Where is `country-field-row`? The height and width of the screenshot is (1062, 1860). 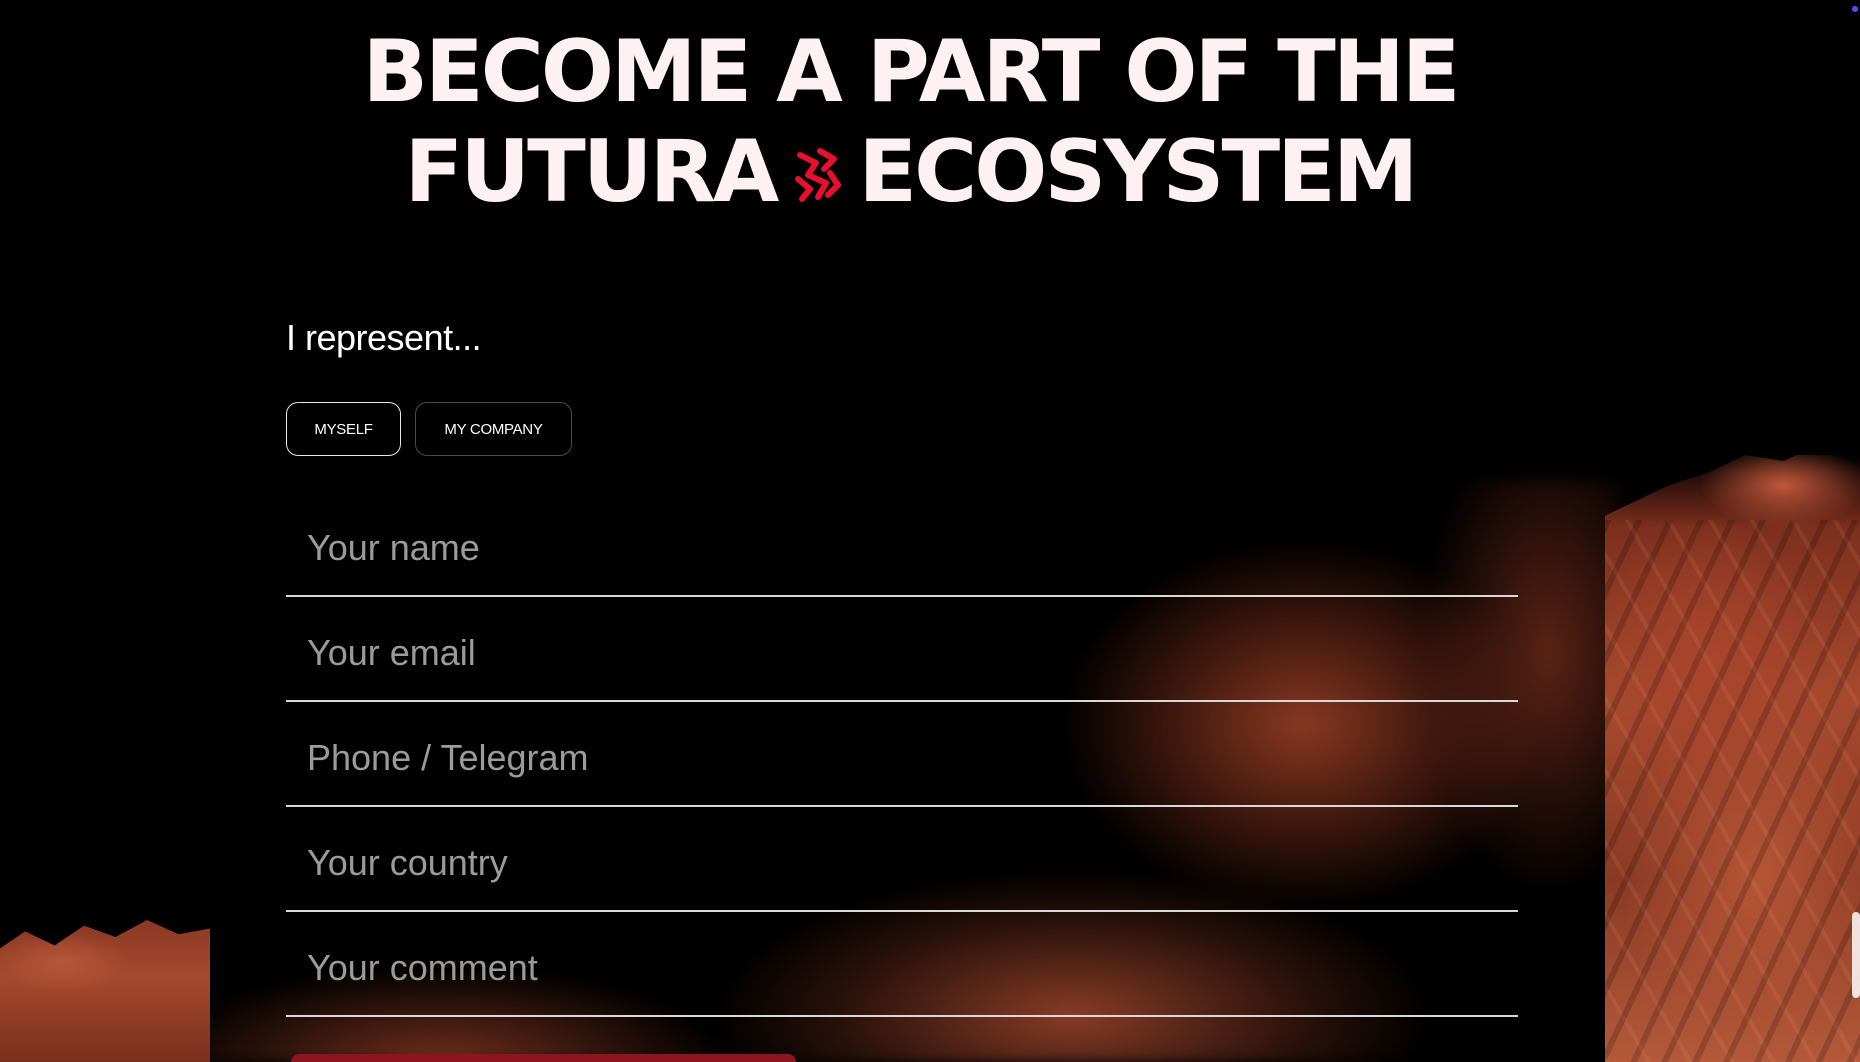
country-field-row is located at coordinates (902, 859).